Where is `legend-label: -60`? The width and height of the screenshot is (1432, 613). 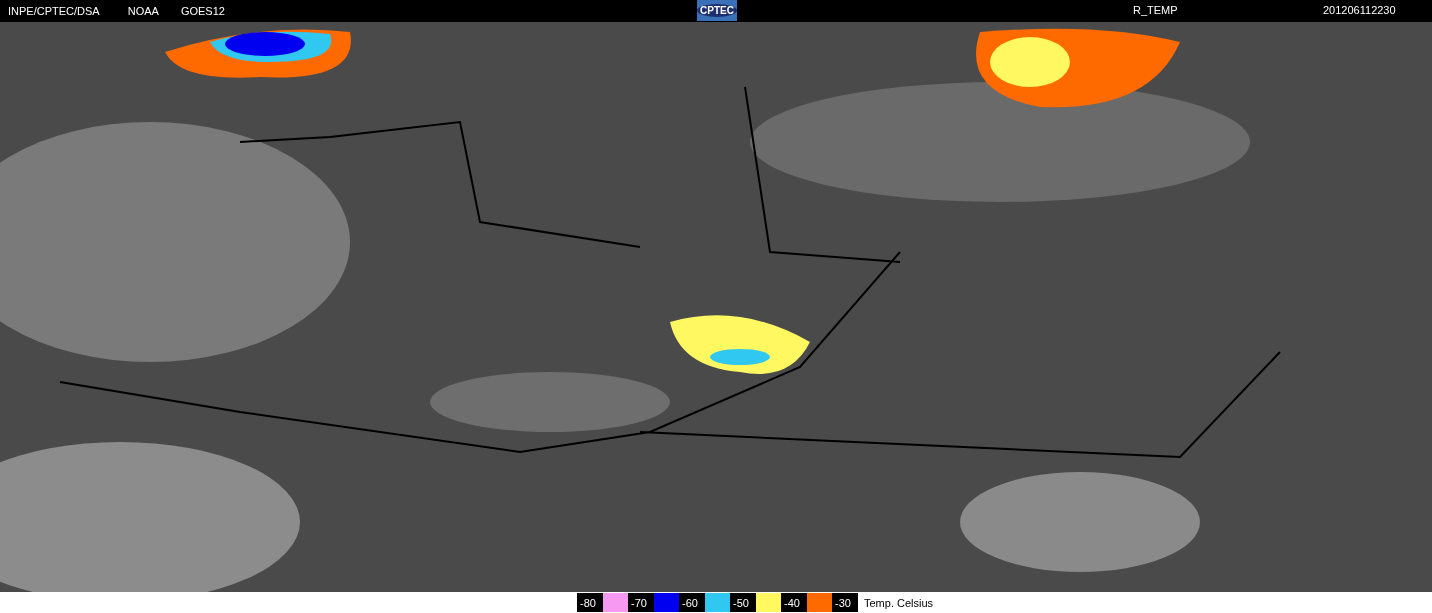
legend-label: -60 is located at coordinates (692, 602).